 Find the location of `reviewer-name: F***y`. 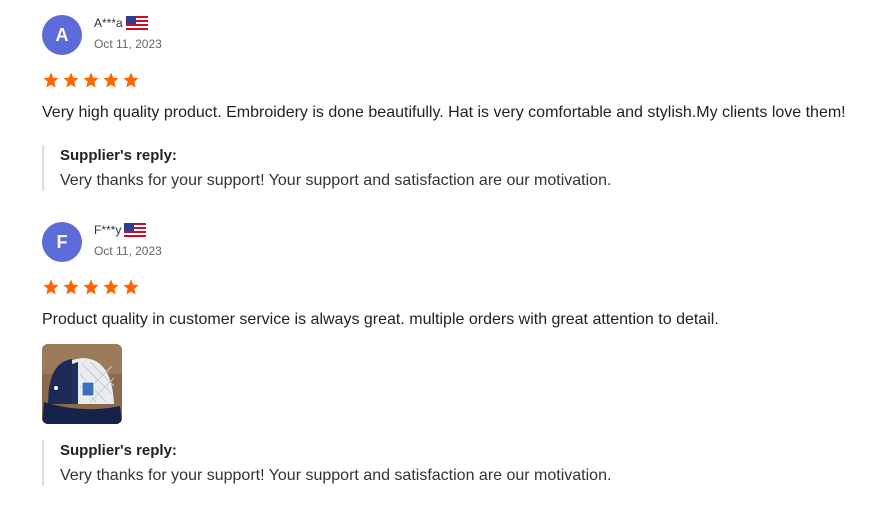

reviewer-name: F***y is located at coordinates (120, 230).